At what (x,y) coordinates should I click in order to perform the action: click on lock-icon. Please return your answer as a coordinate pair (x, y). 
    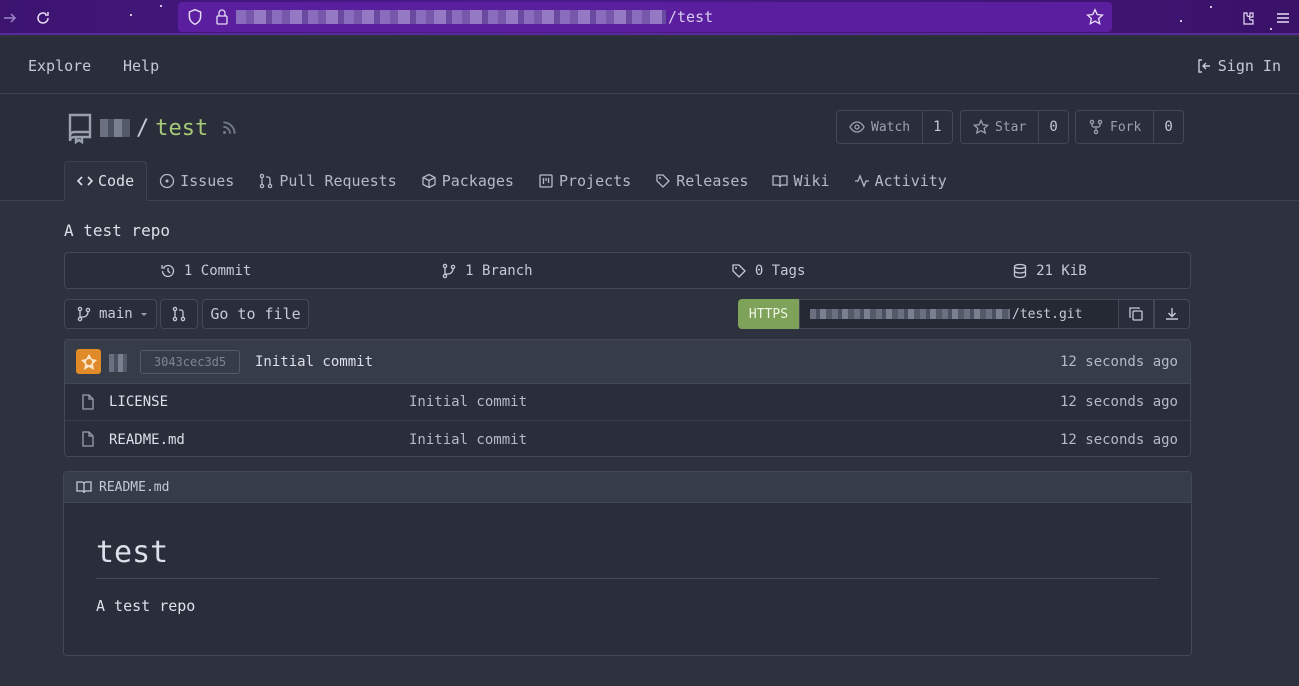
    Looking at the image, I should click on (222, 17).